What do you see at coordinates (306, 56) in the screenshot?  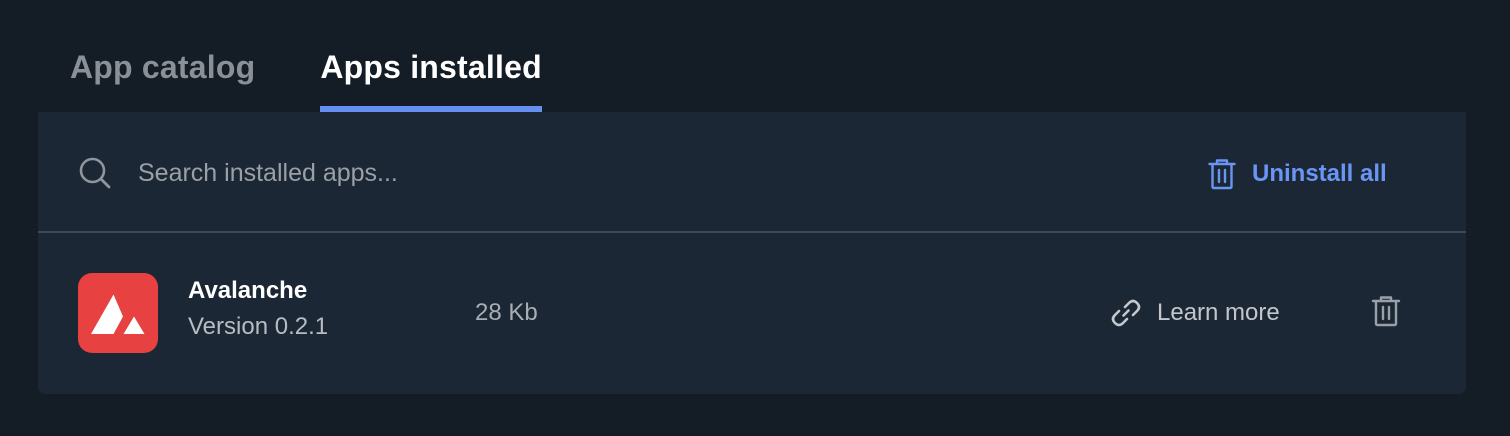 I see `tab-bar: App catalog Apps installed` at bounding box center [306, 56].